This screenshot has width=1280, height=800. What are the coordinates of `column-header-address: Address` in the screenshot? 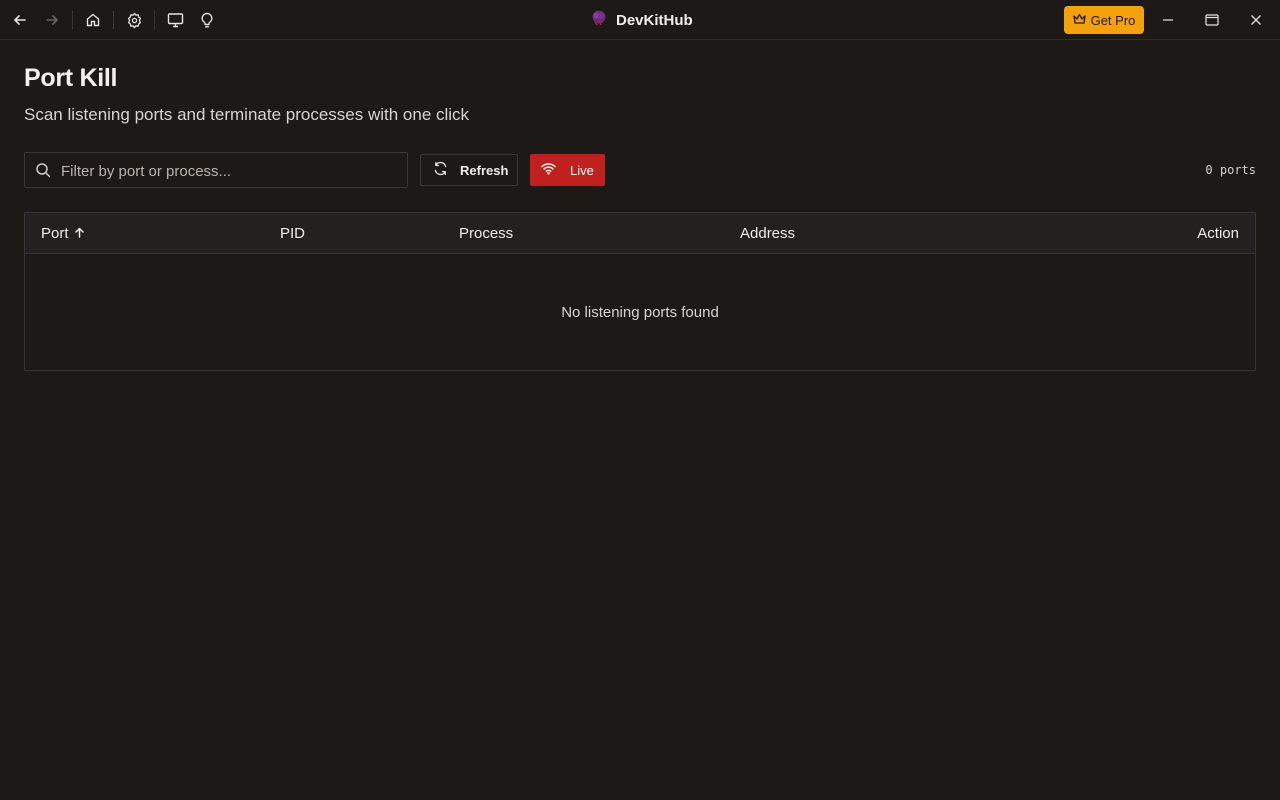 It's located at (767, 233).